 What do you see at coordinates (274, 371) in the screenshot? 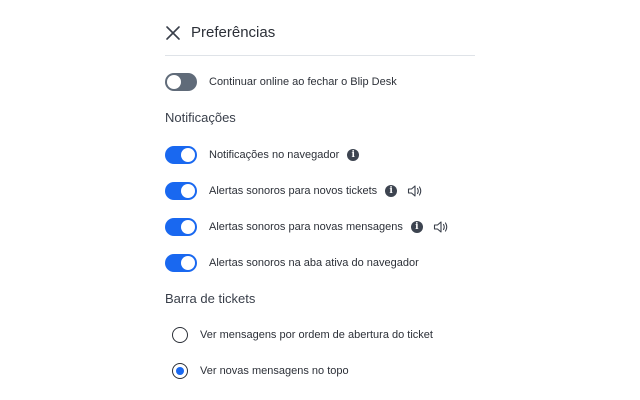
I see `ticket-order-label-newest: Ver novas mensagens no topo` at bounding box center [274, 371].